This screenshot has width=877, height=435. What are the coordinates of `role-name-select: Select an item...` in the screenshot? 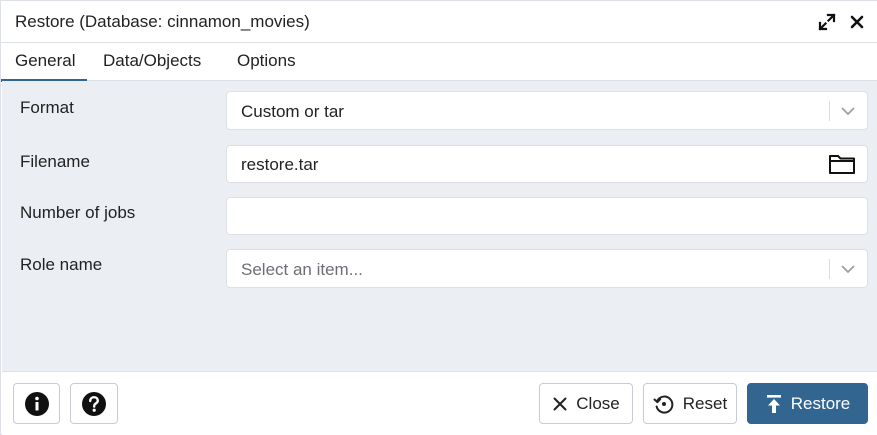 It's located at (547, 268).